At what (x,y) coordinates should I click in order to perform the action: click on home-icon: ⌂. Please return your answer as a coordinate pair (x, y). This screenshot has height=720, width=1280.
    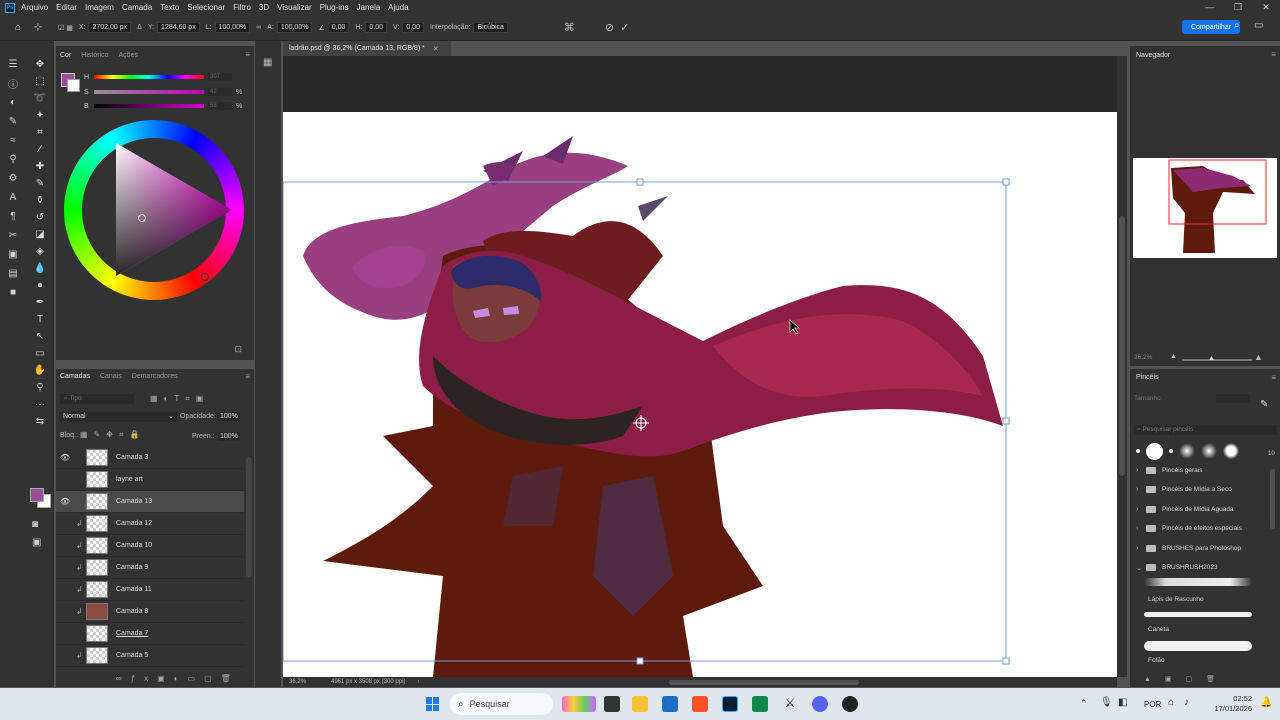
    Looking at the image, I should click on (18, 27).